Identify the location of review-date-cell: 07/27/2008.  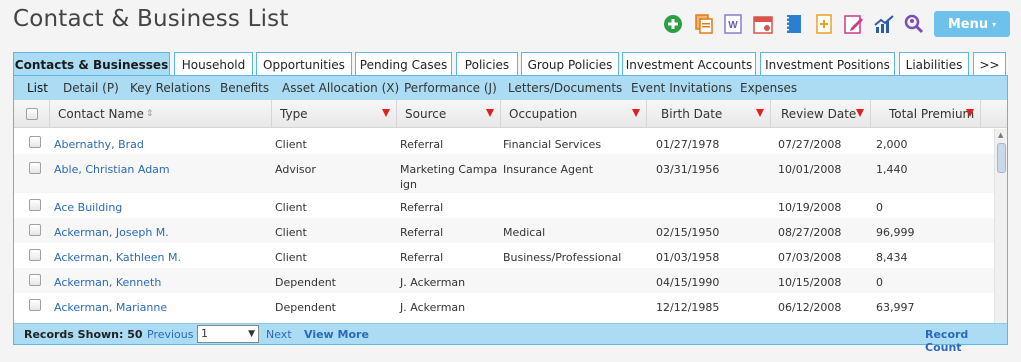
(810, 144).